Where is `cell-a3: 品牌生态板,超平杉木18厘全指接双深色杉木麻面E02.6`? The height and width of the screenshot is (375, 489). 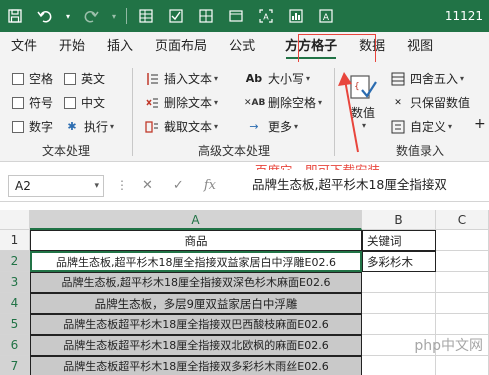
cell-a3: 品牌生态板,超平杉木18厘全指接双深色杉木麻面E02.6 is located at coordinates (196, 282).